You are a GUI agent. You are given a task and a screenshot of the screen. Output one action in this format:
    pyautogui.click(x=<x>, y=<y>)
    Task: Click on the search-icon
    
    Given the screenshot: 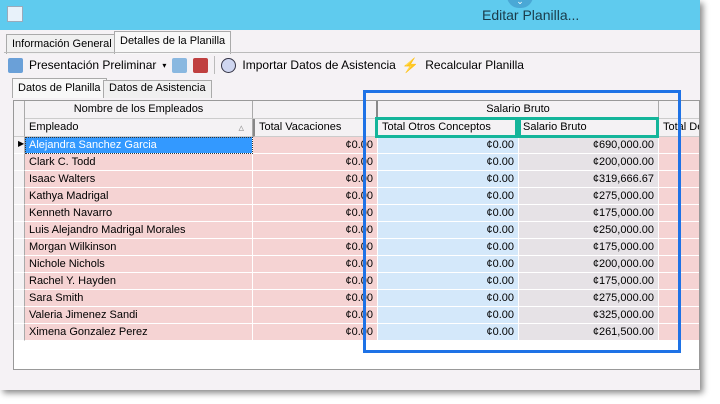 What is the action you would take?
    pyautogui.click(x=180, y=65)
    